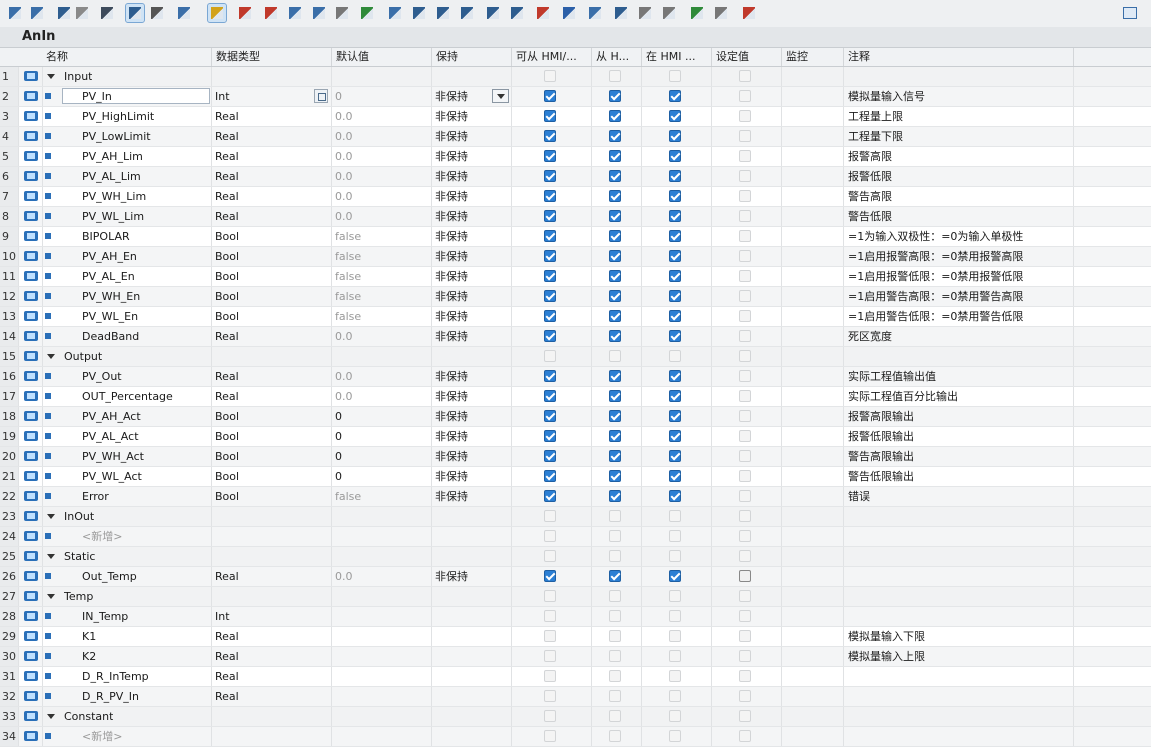 This screenshot has width=1151, height=747. I want to click on refresh-icon, so click(621, 13).